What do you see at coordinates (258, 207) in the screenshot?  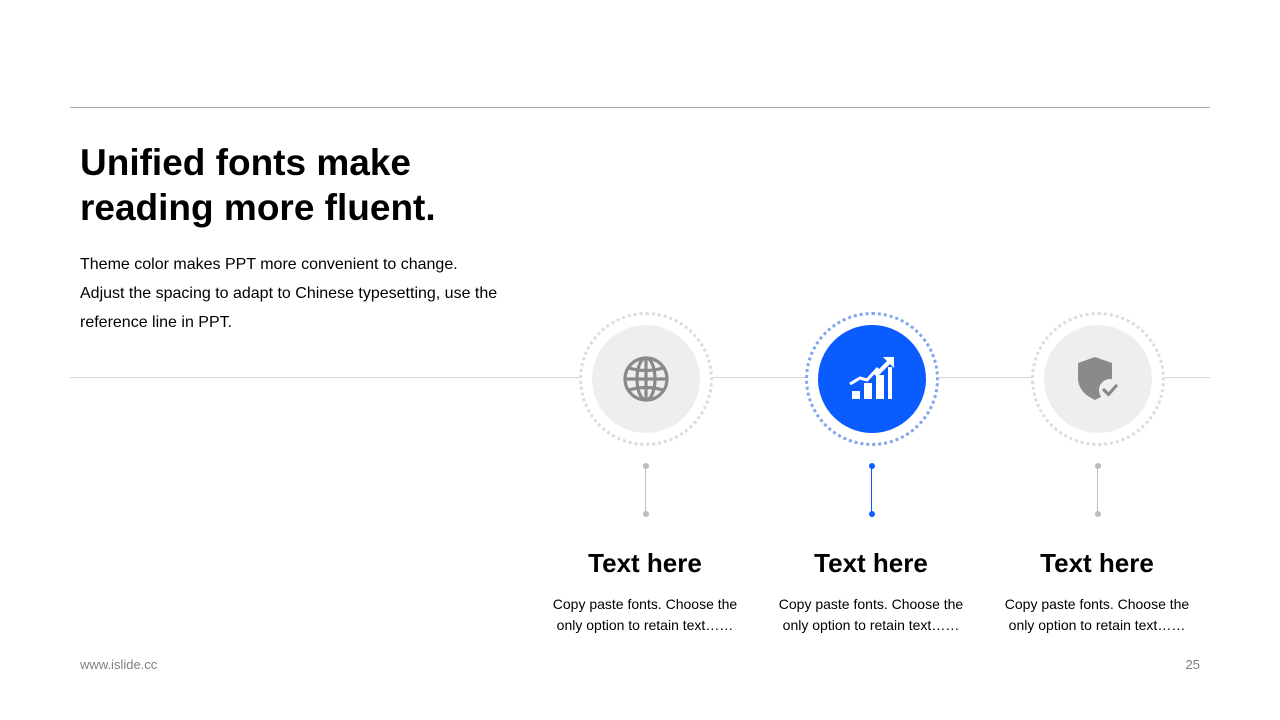 I see `slide-title-line: reading more fluent.` at bounding box center [258, 207].